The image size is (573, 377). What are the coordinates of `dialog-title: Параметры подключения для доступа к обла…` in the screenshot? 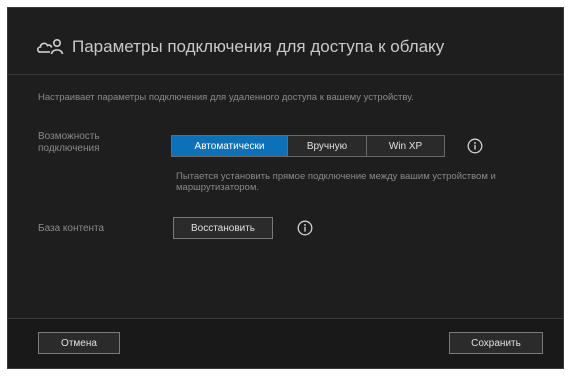 It's located at (258, 46).